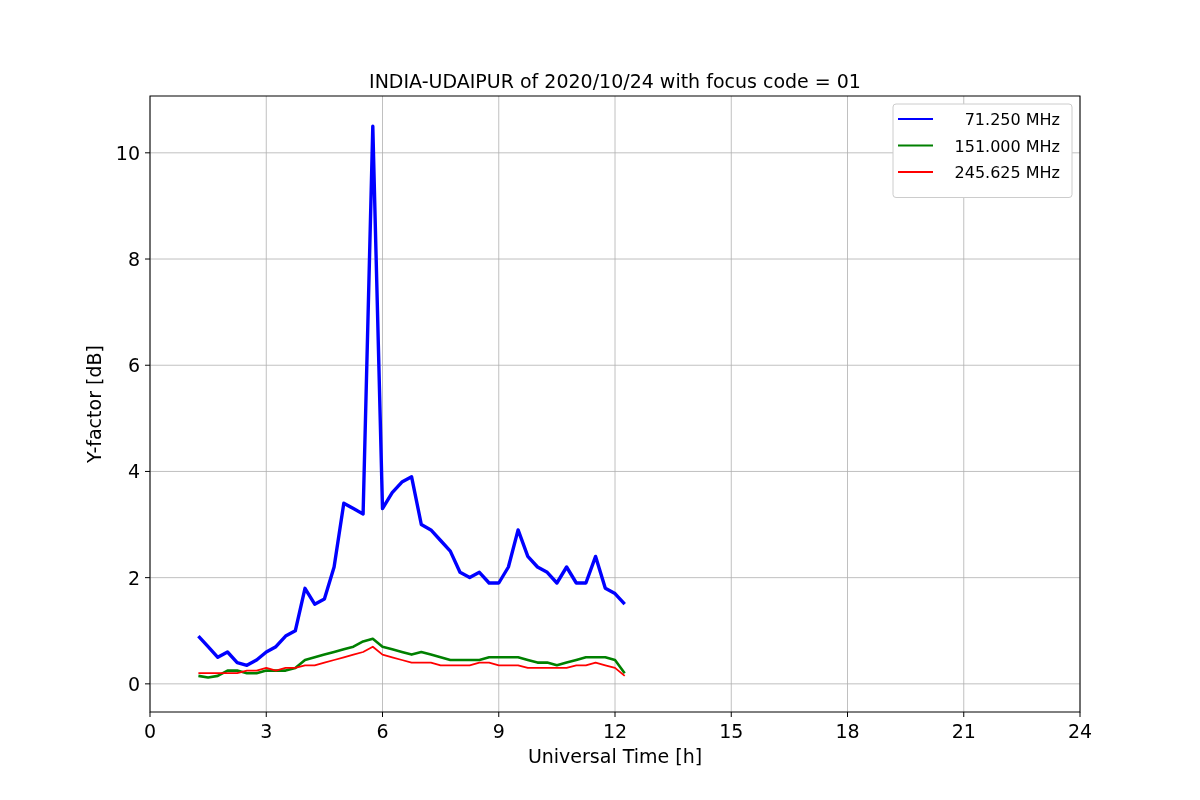 The height and width of the screenshot is (800, 1200). I want to click on legend-label: 245.625 MHz, so click(1007, 172).